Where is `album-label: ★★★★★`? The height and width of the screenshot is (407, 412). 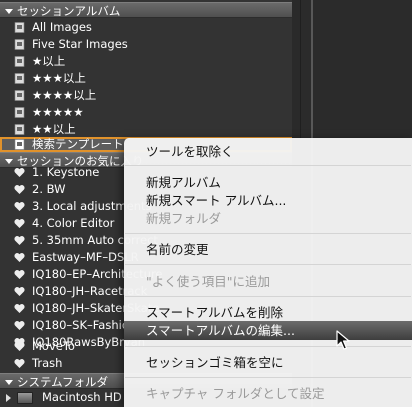
album-label: ★★★★★ is located at coordinates (58, 112).